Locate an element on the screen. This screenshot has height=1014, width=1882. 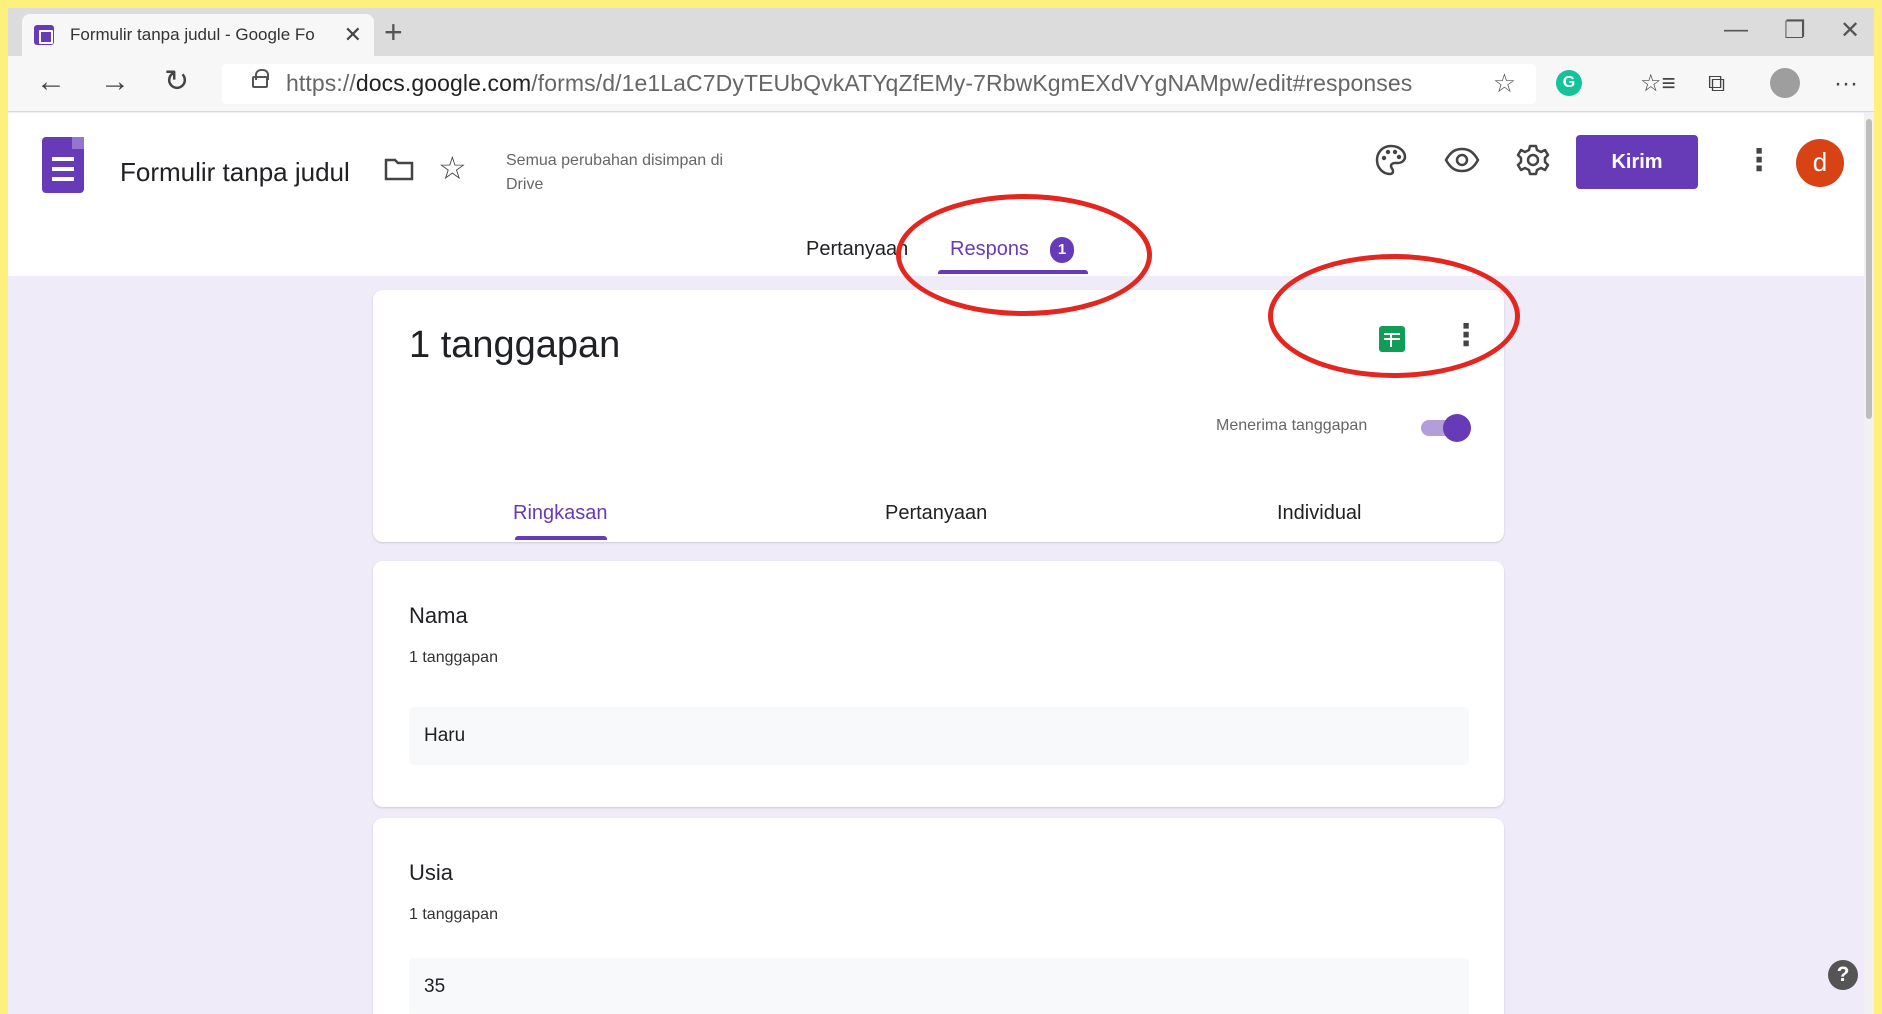
preview-eye-icon is located at coordinates (1462, 160).